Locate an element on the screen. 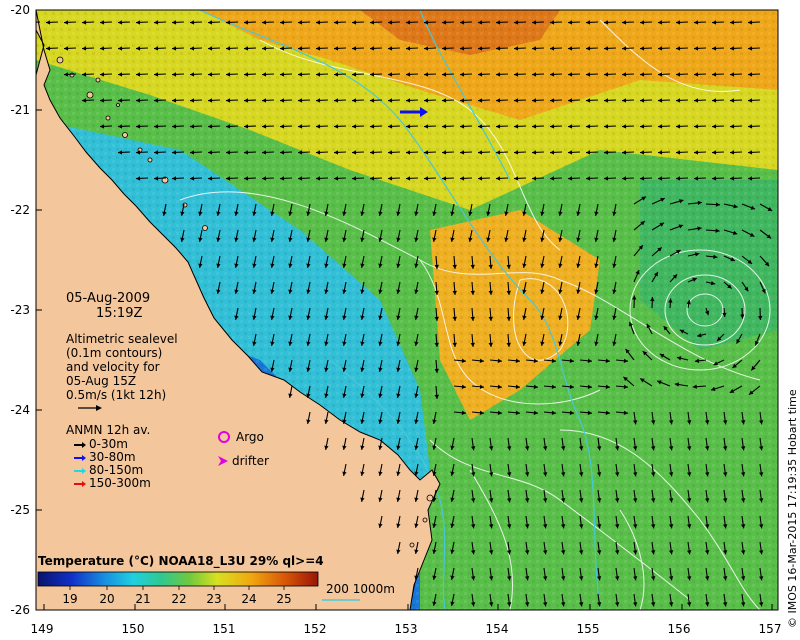 The image size is (800, 640). lon-tick-label: 157 is located at coordinates (770, 629).